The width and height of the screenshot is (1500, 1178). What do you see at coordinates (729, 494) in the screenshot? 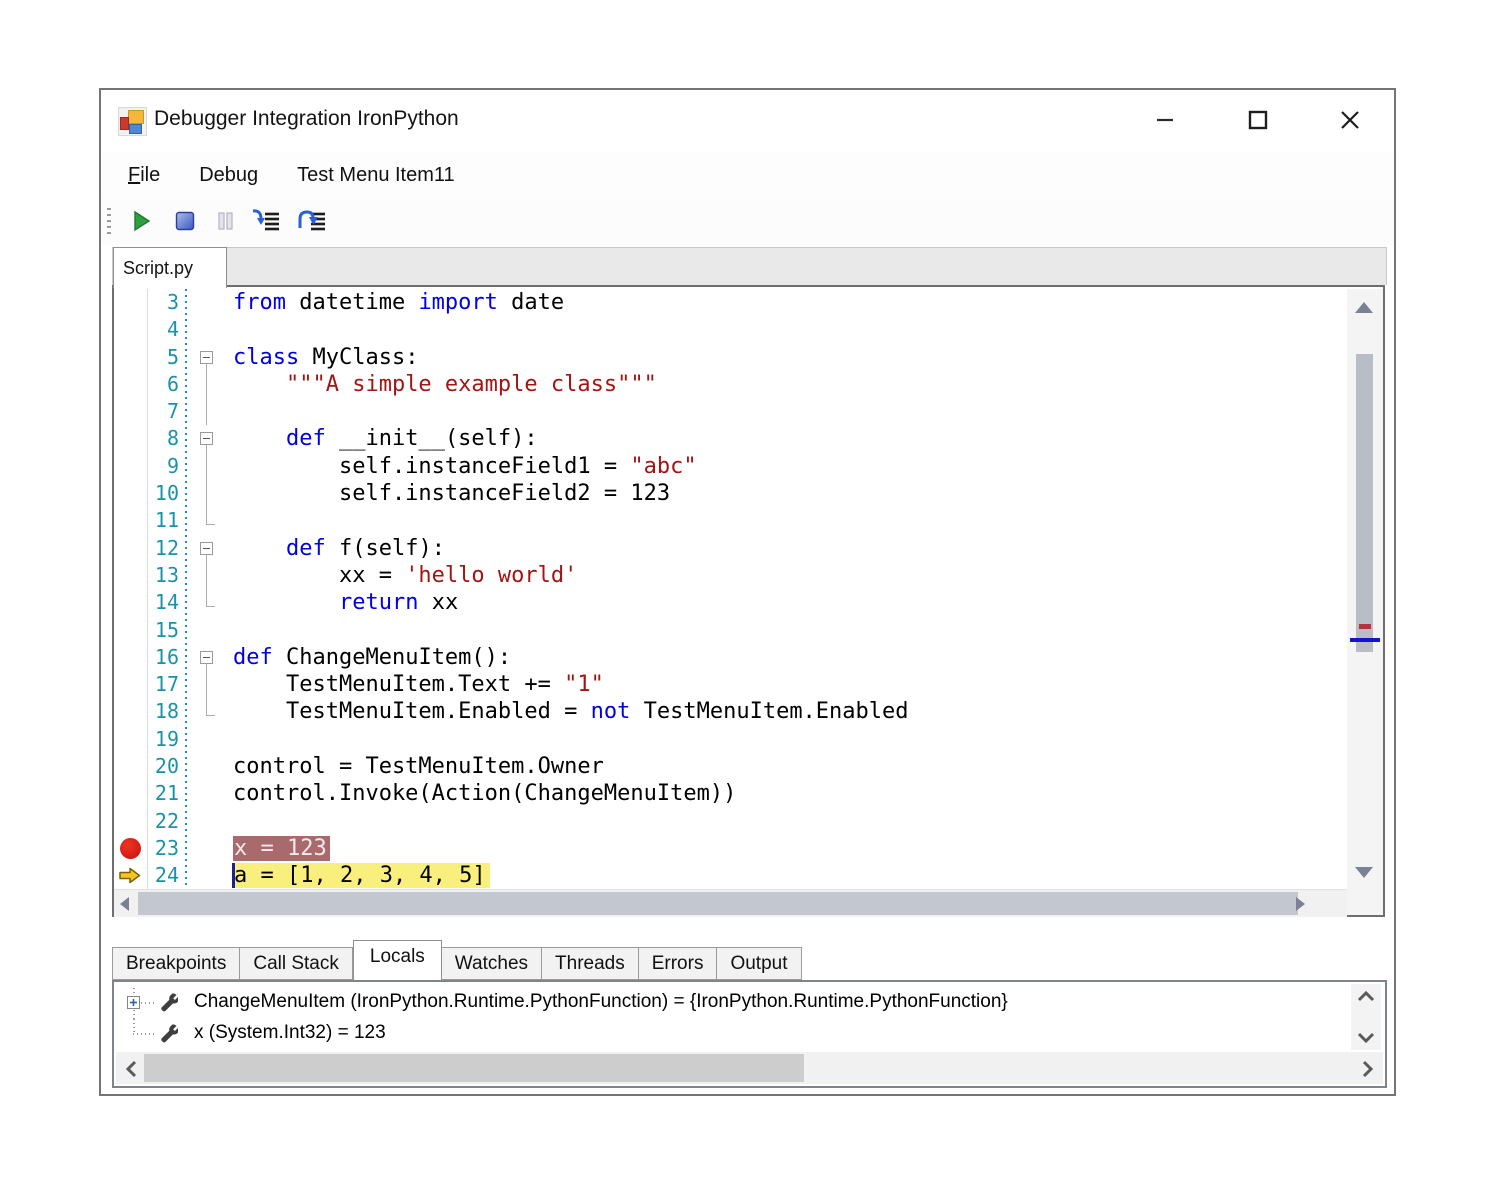
I see `code-line-10: 10 self.instanceField2 = 123` at bounding box center [729, 494].